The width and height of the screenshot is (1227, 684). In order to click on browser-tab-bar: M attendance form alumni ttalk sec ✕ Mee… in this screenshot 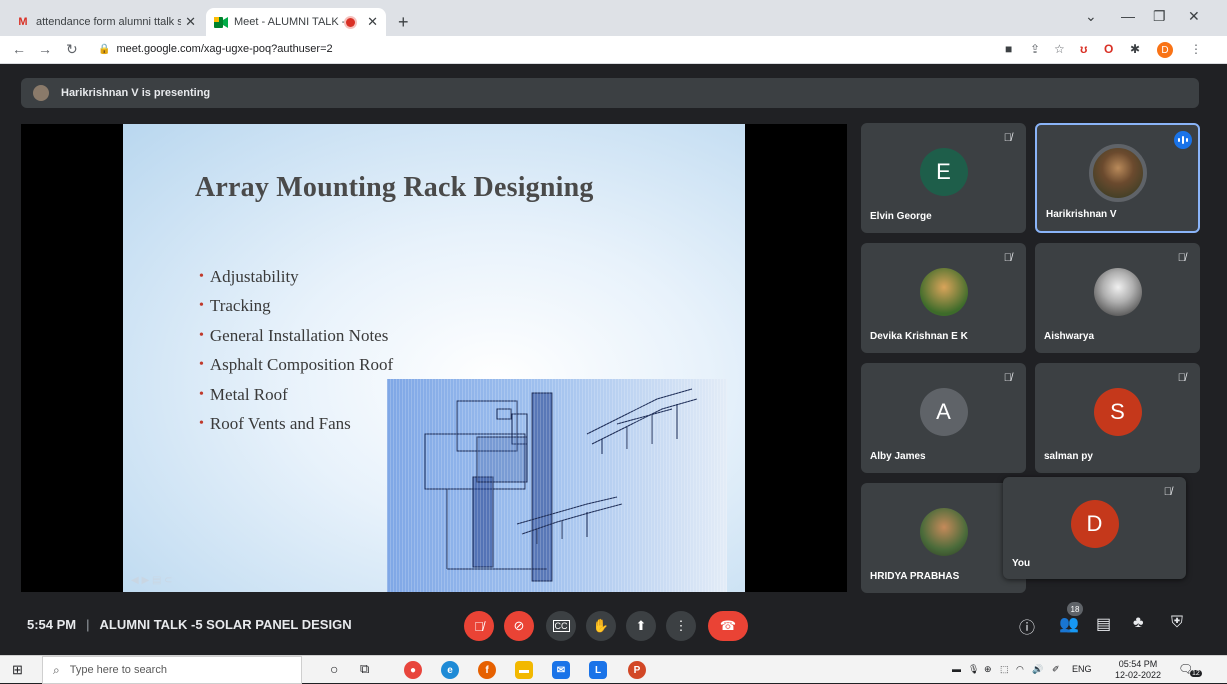, I will do `click(613, 18)`.